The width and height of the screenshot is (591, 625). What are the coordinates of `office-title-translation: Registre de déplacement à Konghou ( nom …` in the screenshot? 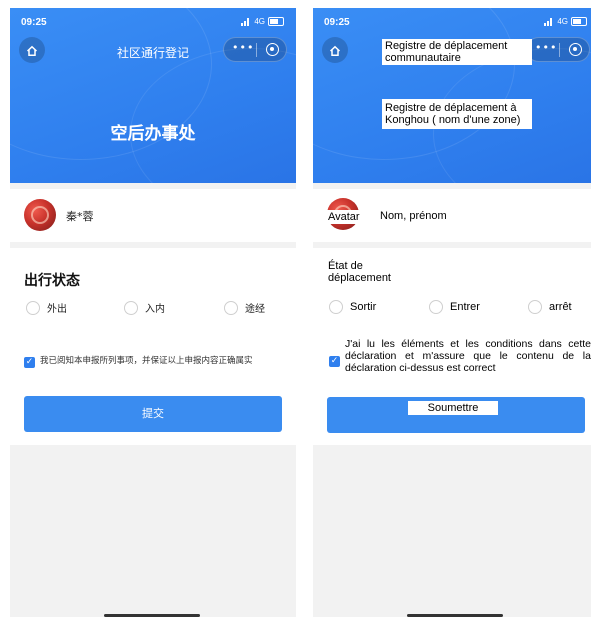 It's located at (457, 114).